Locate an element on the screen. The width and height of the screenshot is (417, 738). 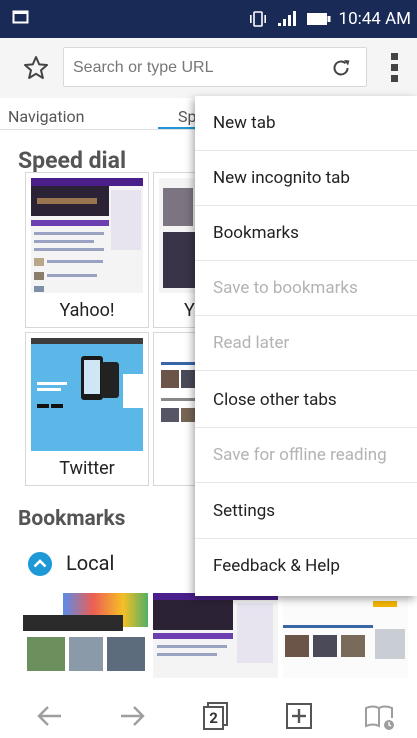
new-tab-plus-icon is located at coordinates (299, 716).